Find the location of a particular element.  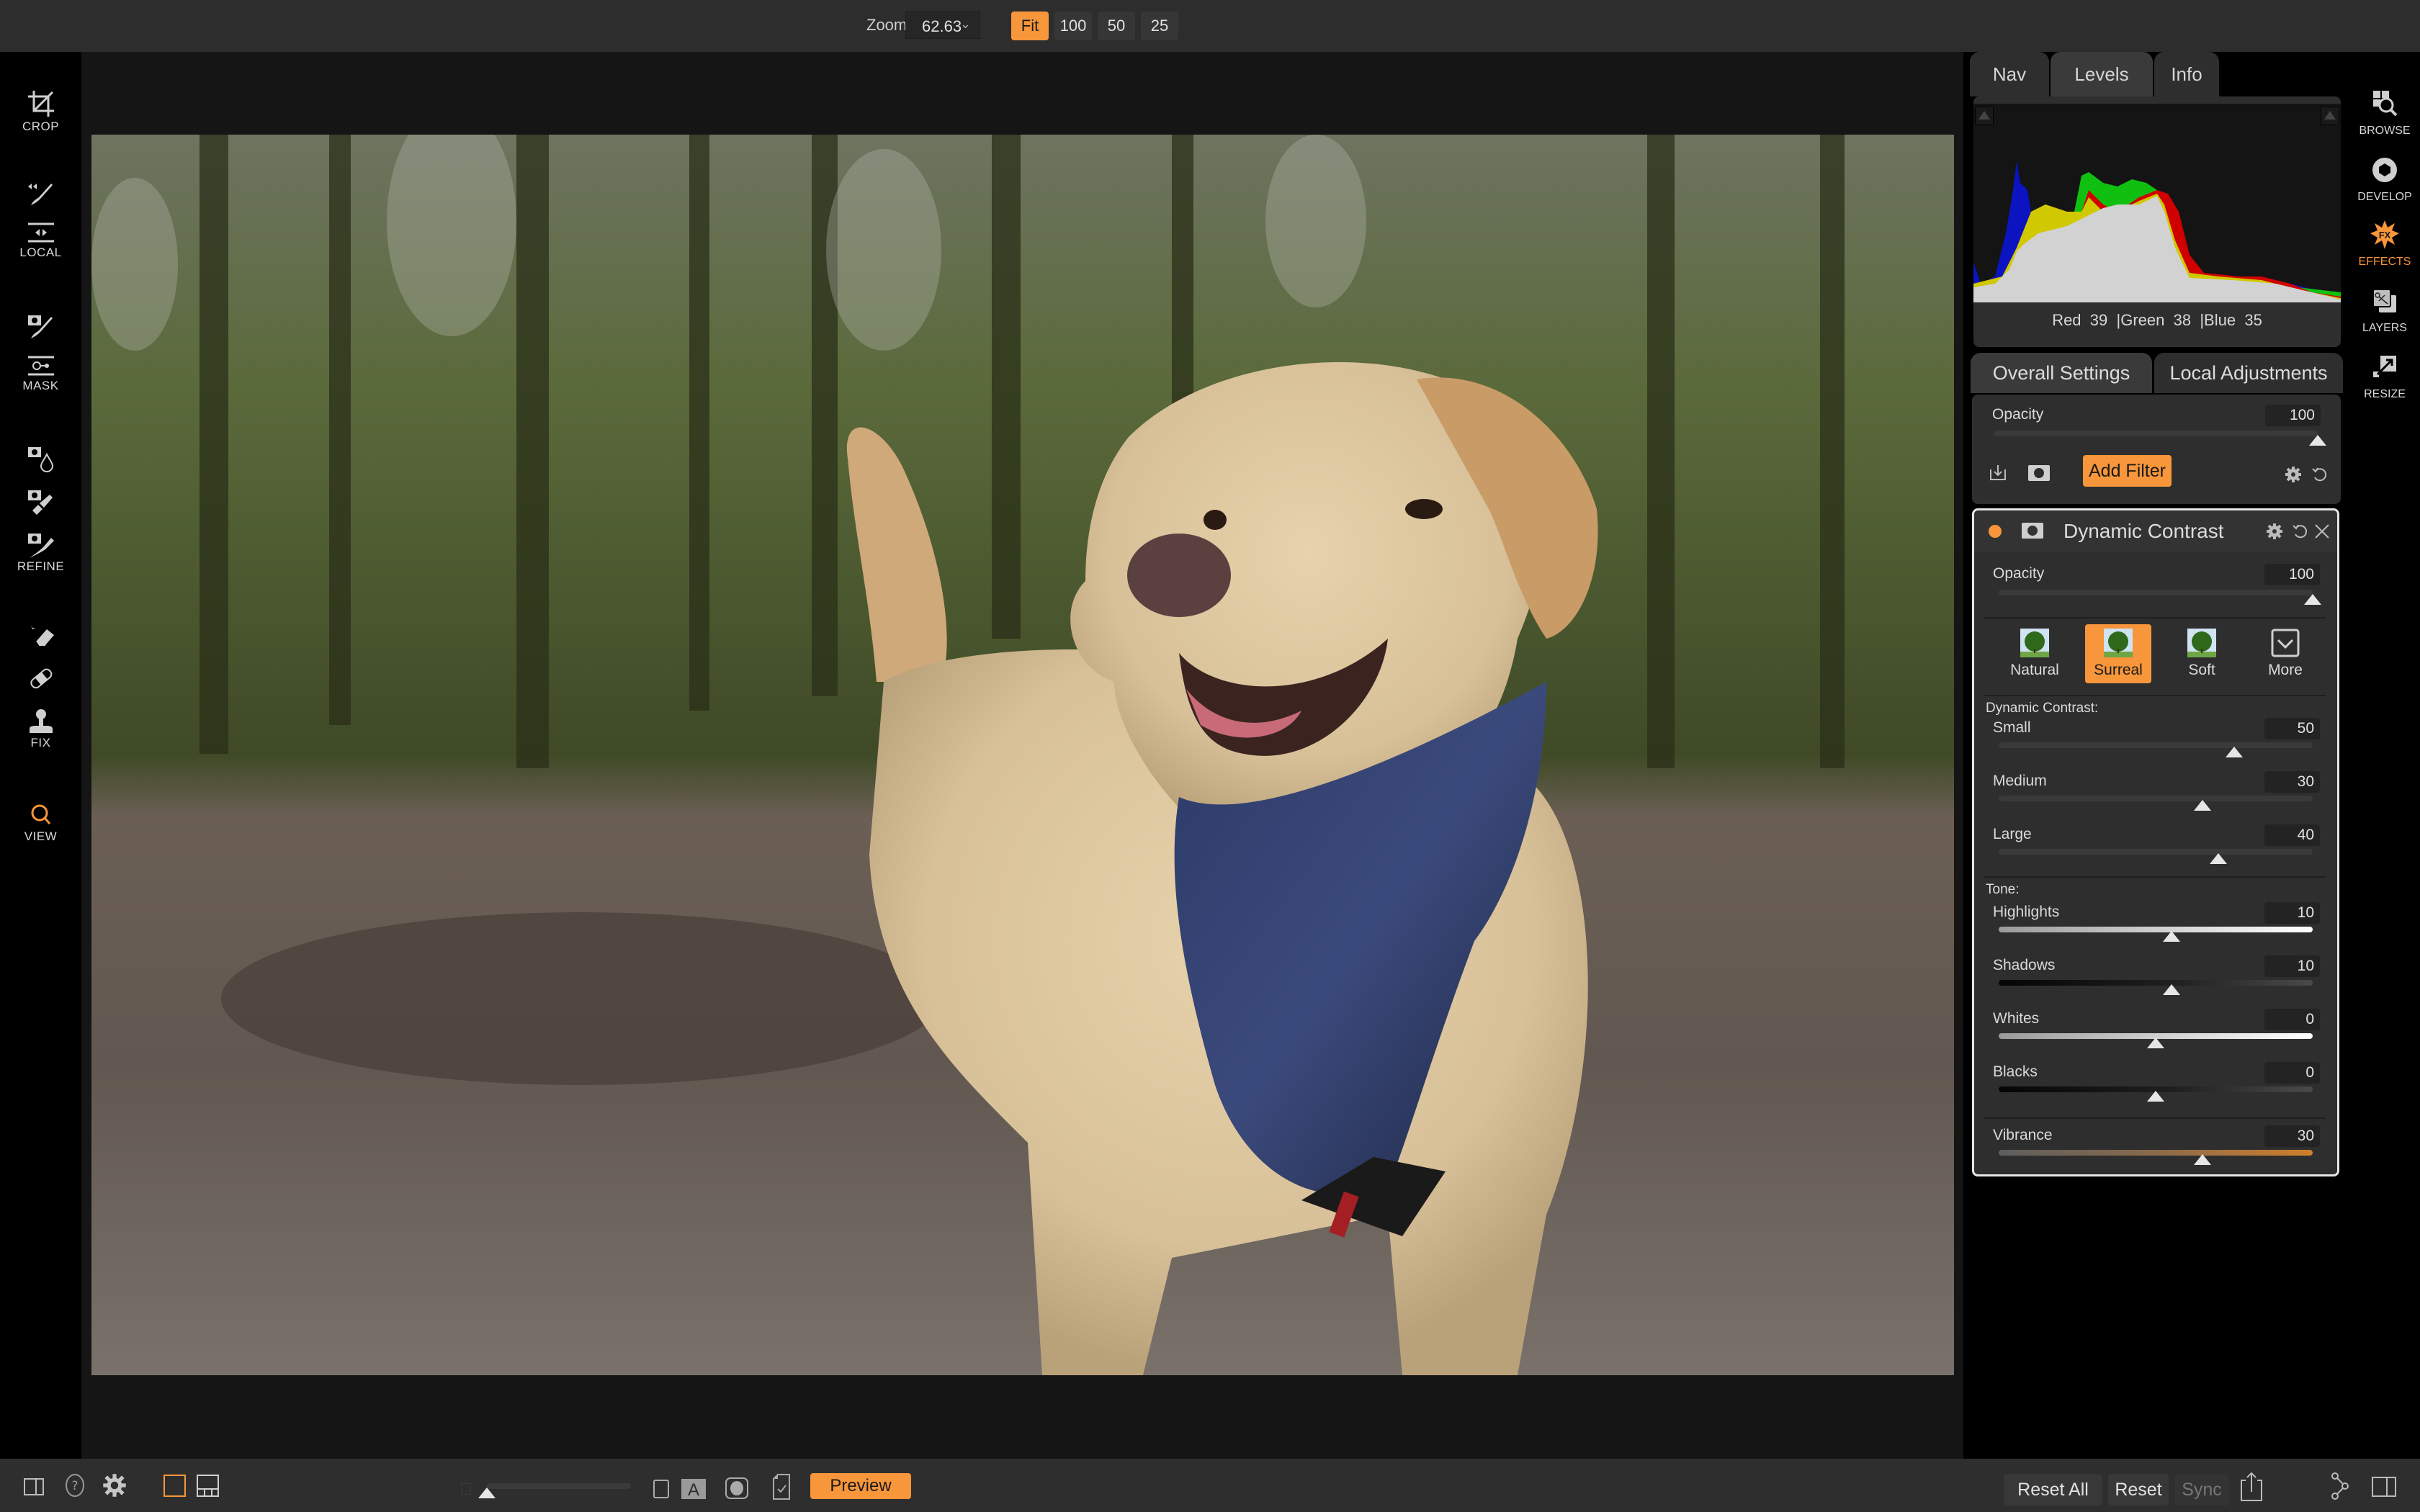

module-layers: LAYERS is located at coordinates (2384, 310).